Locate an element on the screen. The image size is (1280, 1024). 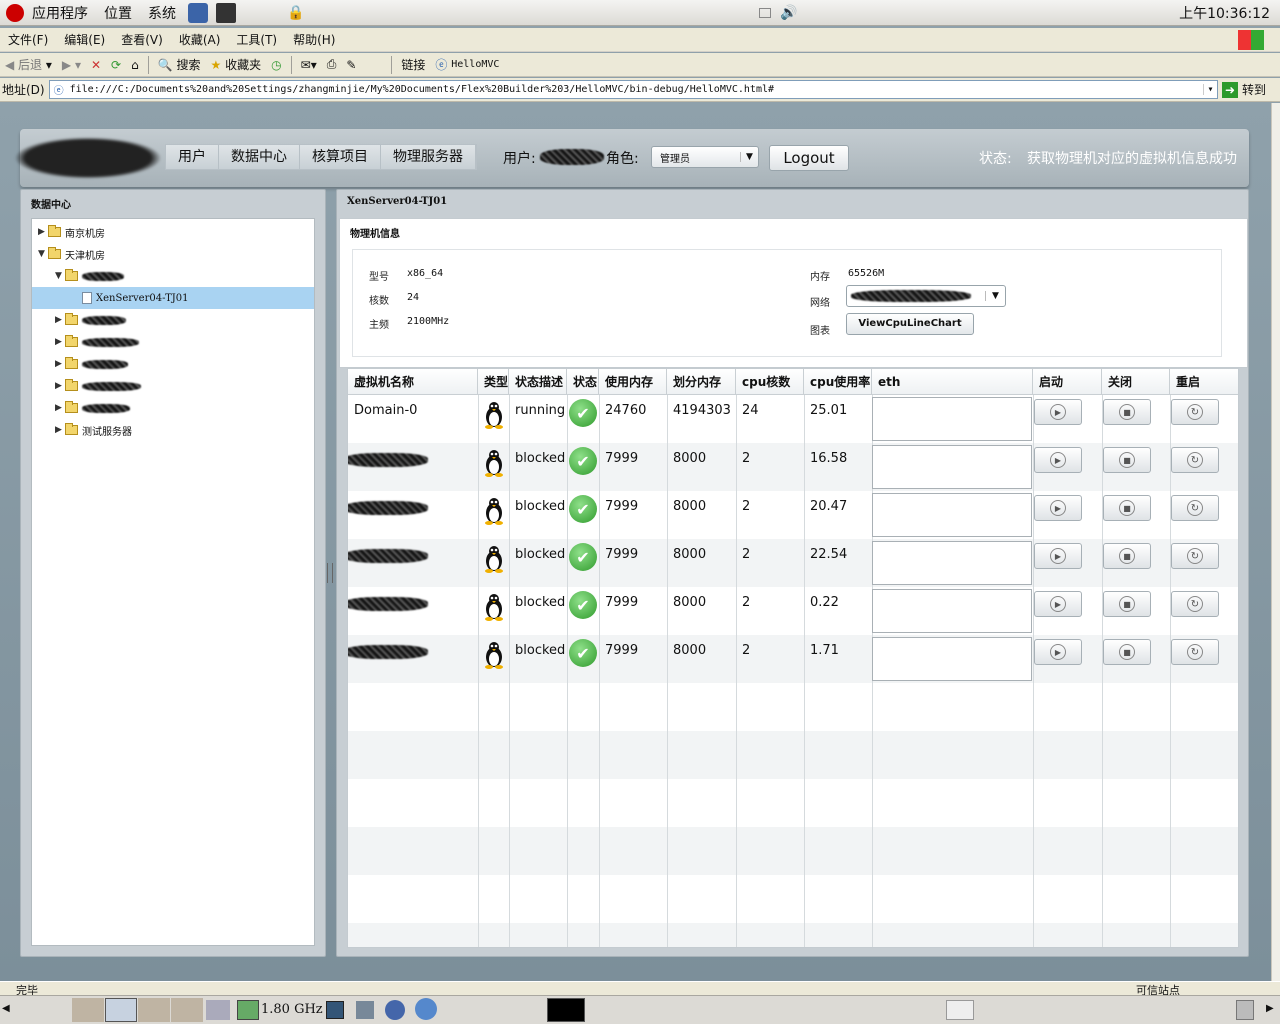
menu-view: 查看(V) is located at coordinates (142, 39).